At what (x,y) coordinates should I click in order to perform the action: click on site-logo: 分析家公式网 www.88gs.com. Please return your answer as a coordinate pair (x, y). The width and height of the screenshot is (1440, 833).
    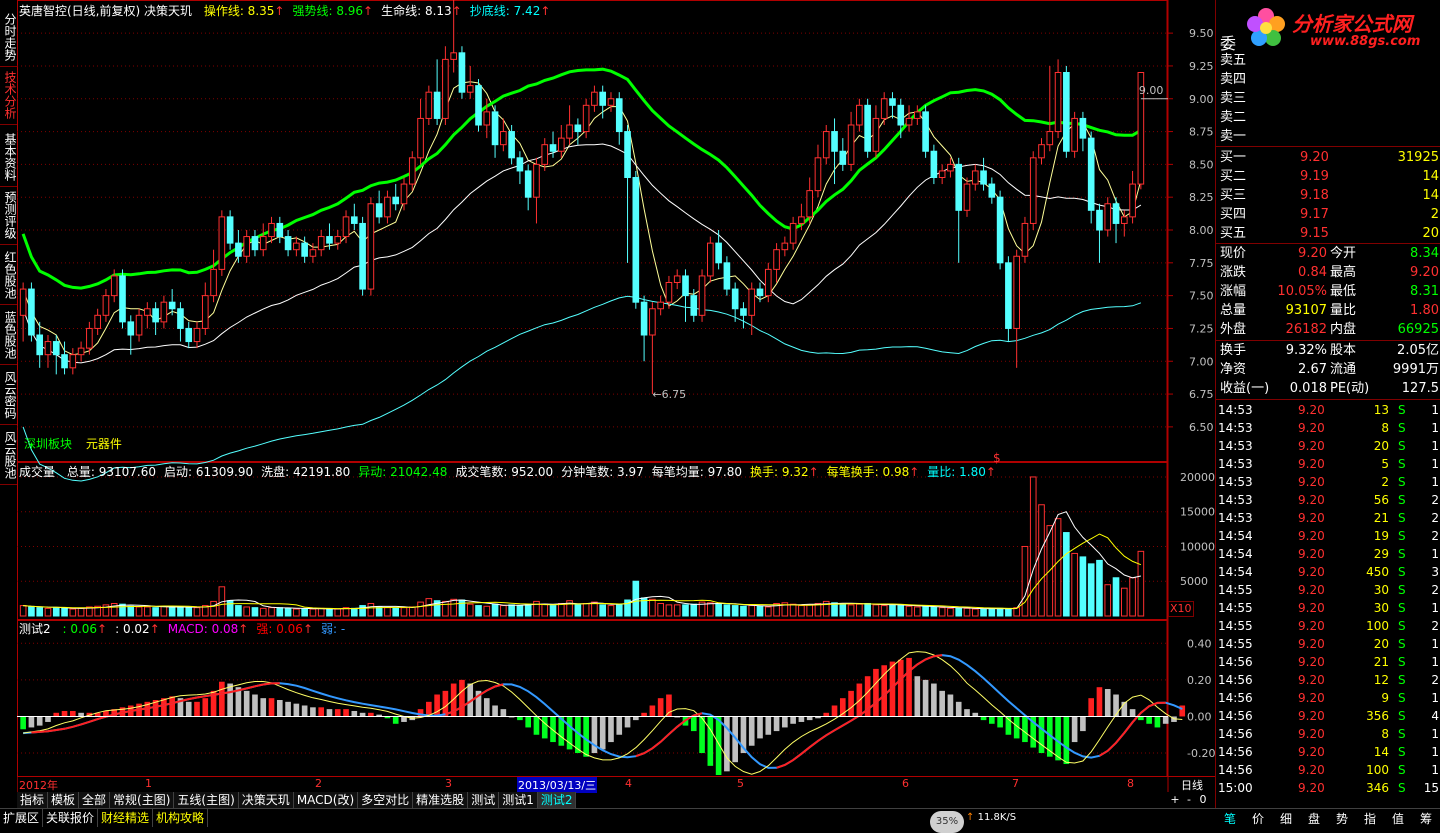
    Looking at the image, I should click on (1336, 27).